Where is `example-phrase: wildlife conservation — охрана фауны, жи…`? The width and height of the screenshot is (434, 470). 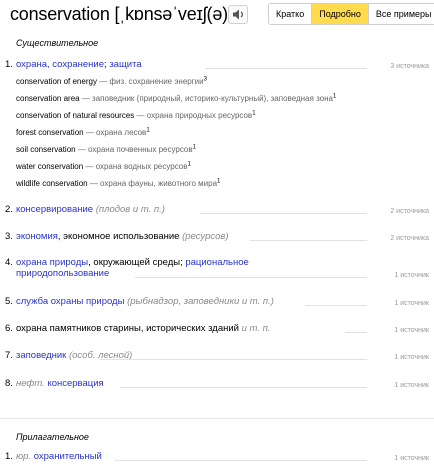
example-phrase: wildlife conservation — охрана фауны, жи… is located at coordinates (118, 183).